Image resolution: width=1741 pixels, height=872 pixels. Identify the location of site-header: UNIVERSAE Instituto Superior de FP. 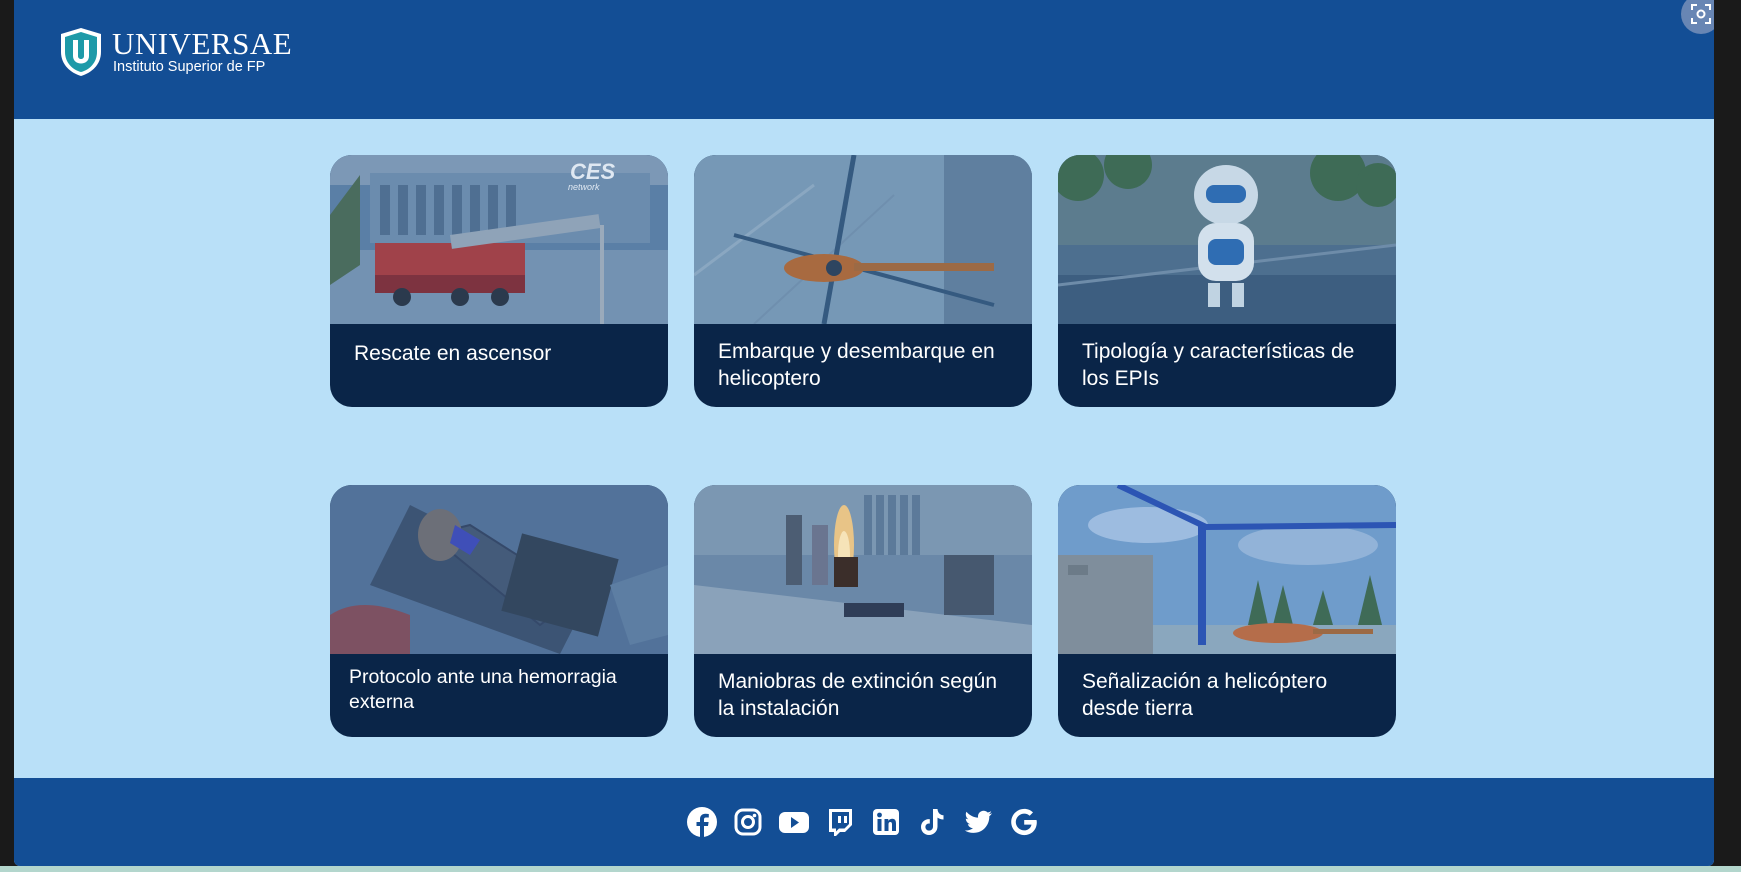
(864, 59).